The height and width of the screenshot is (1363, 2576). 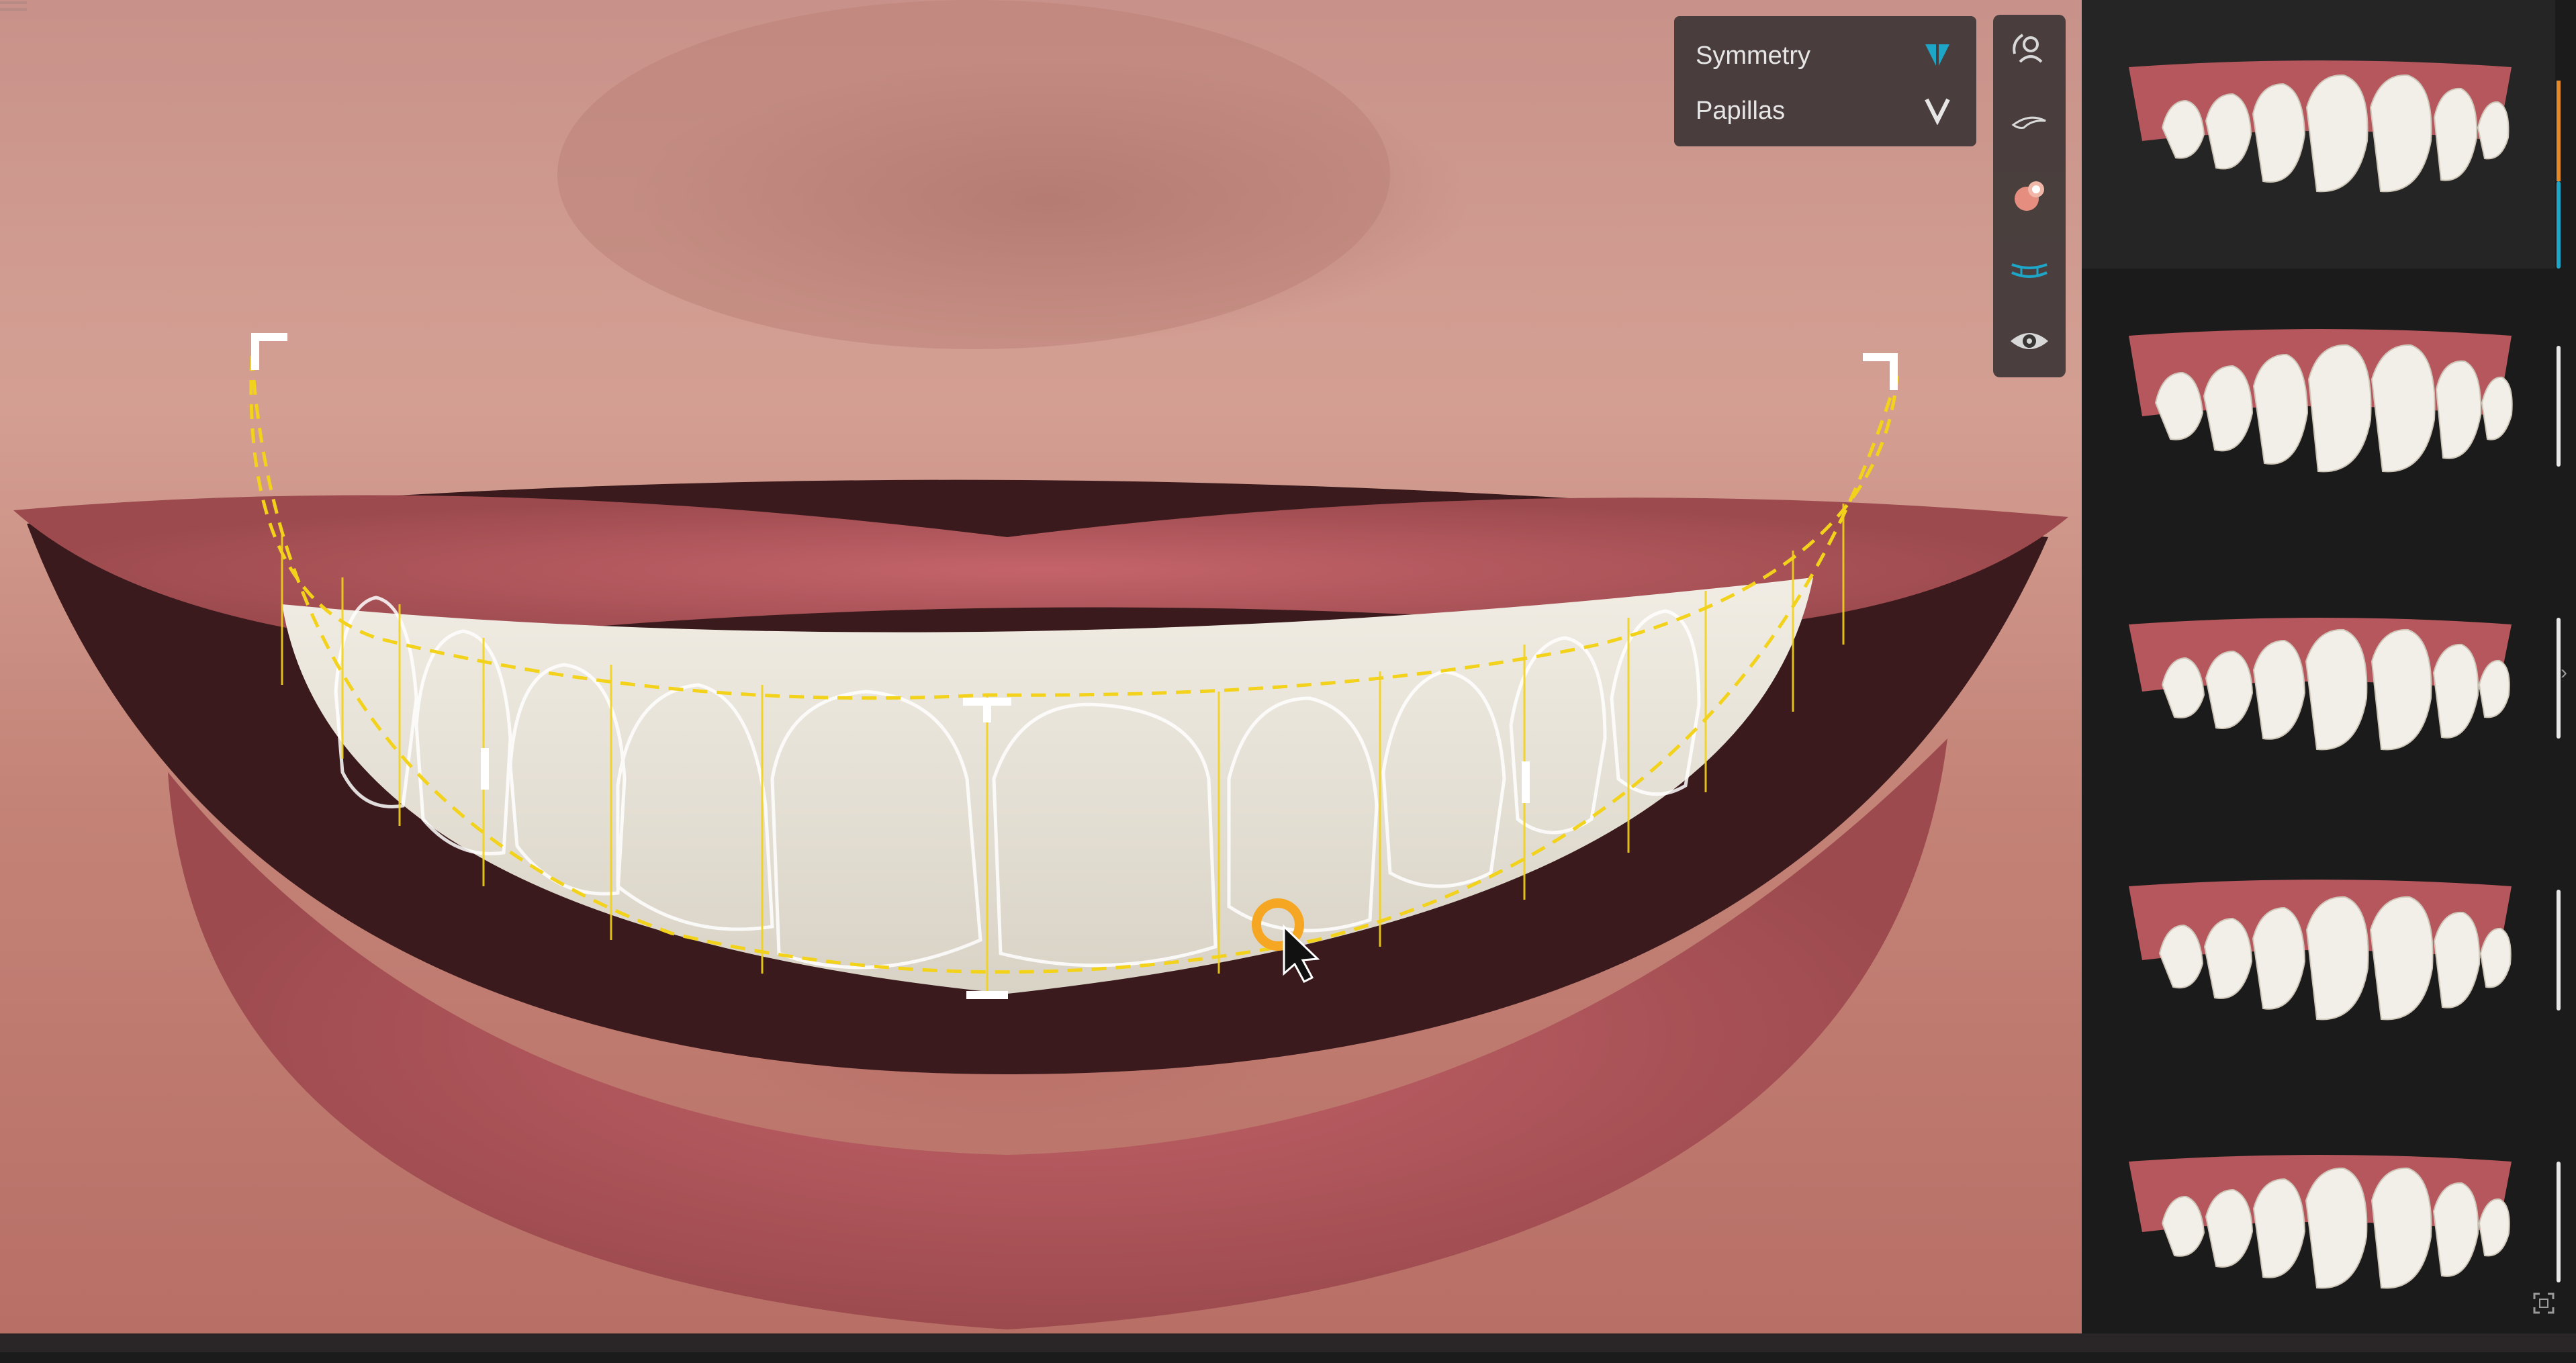 I want to click on fullscreen-capture-icon, so click(x=2544, y=1303).